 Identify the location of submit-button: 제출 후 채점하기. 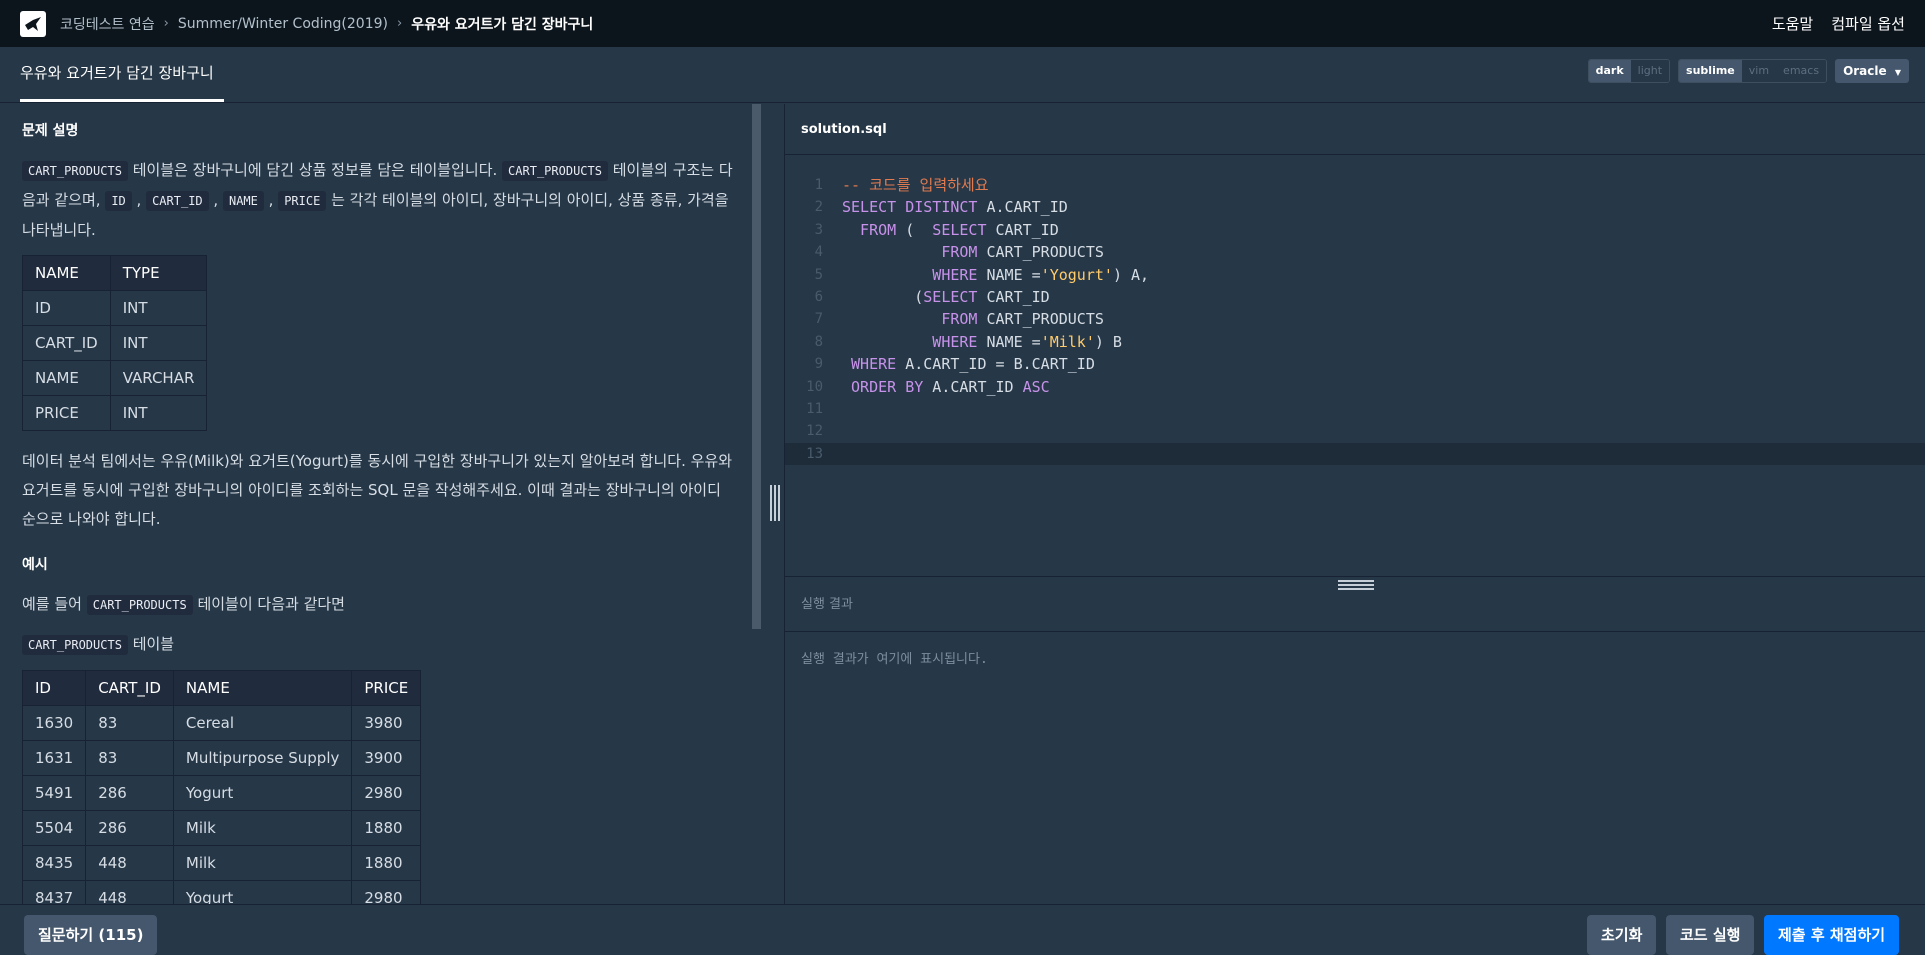
(1832, 935).